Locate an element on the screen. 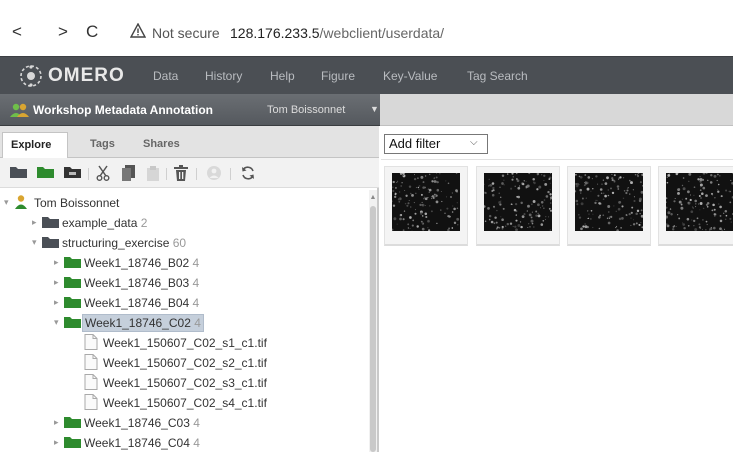  tree-item-label: Week1_150607_C02_s2_c1.tif is located at coordinates (185, 363).